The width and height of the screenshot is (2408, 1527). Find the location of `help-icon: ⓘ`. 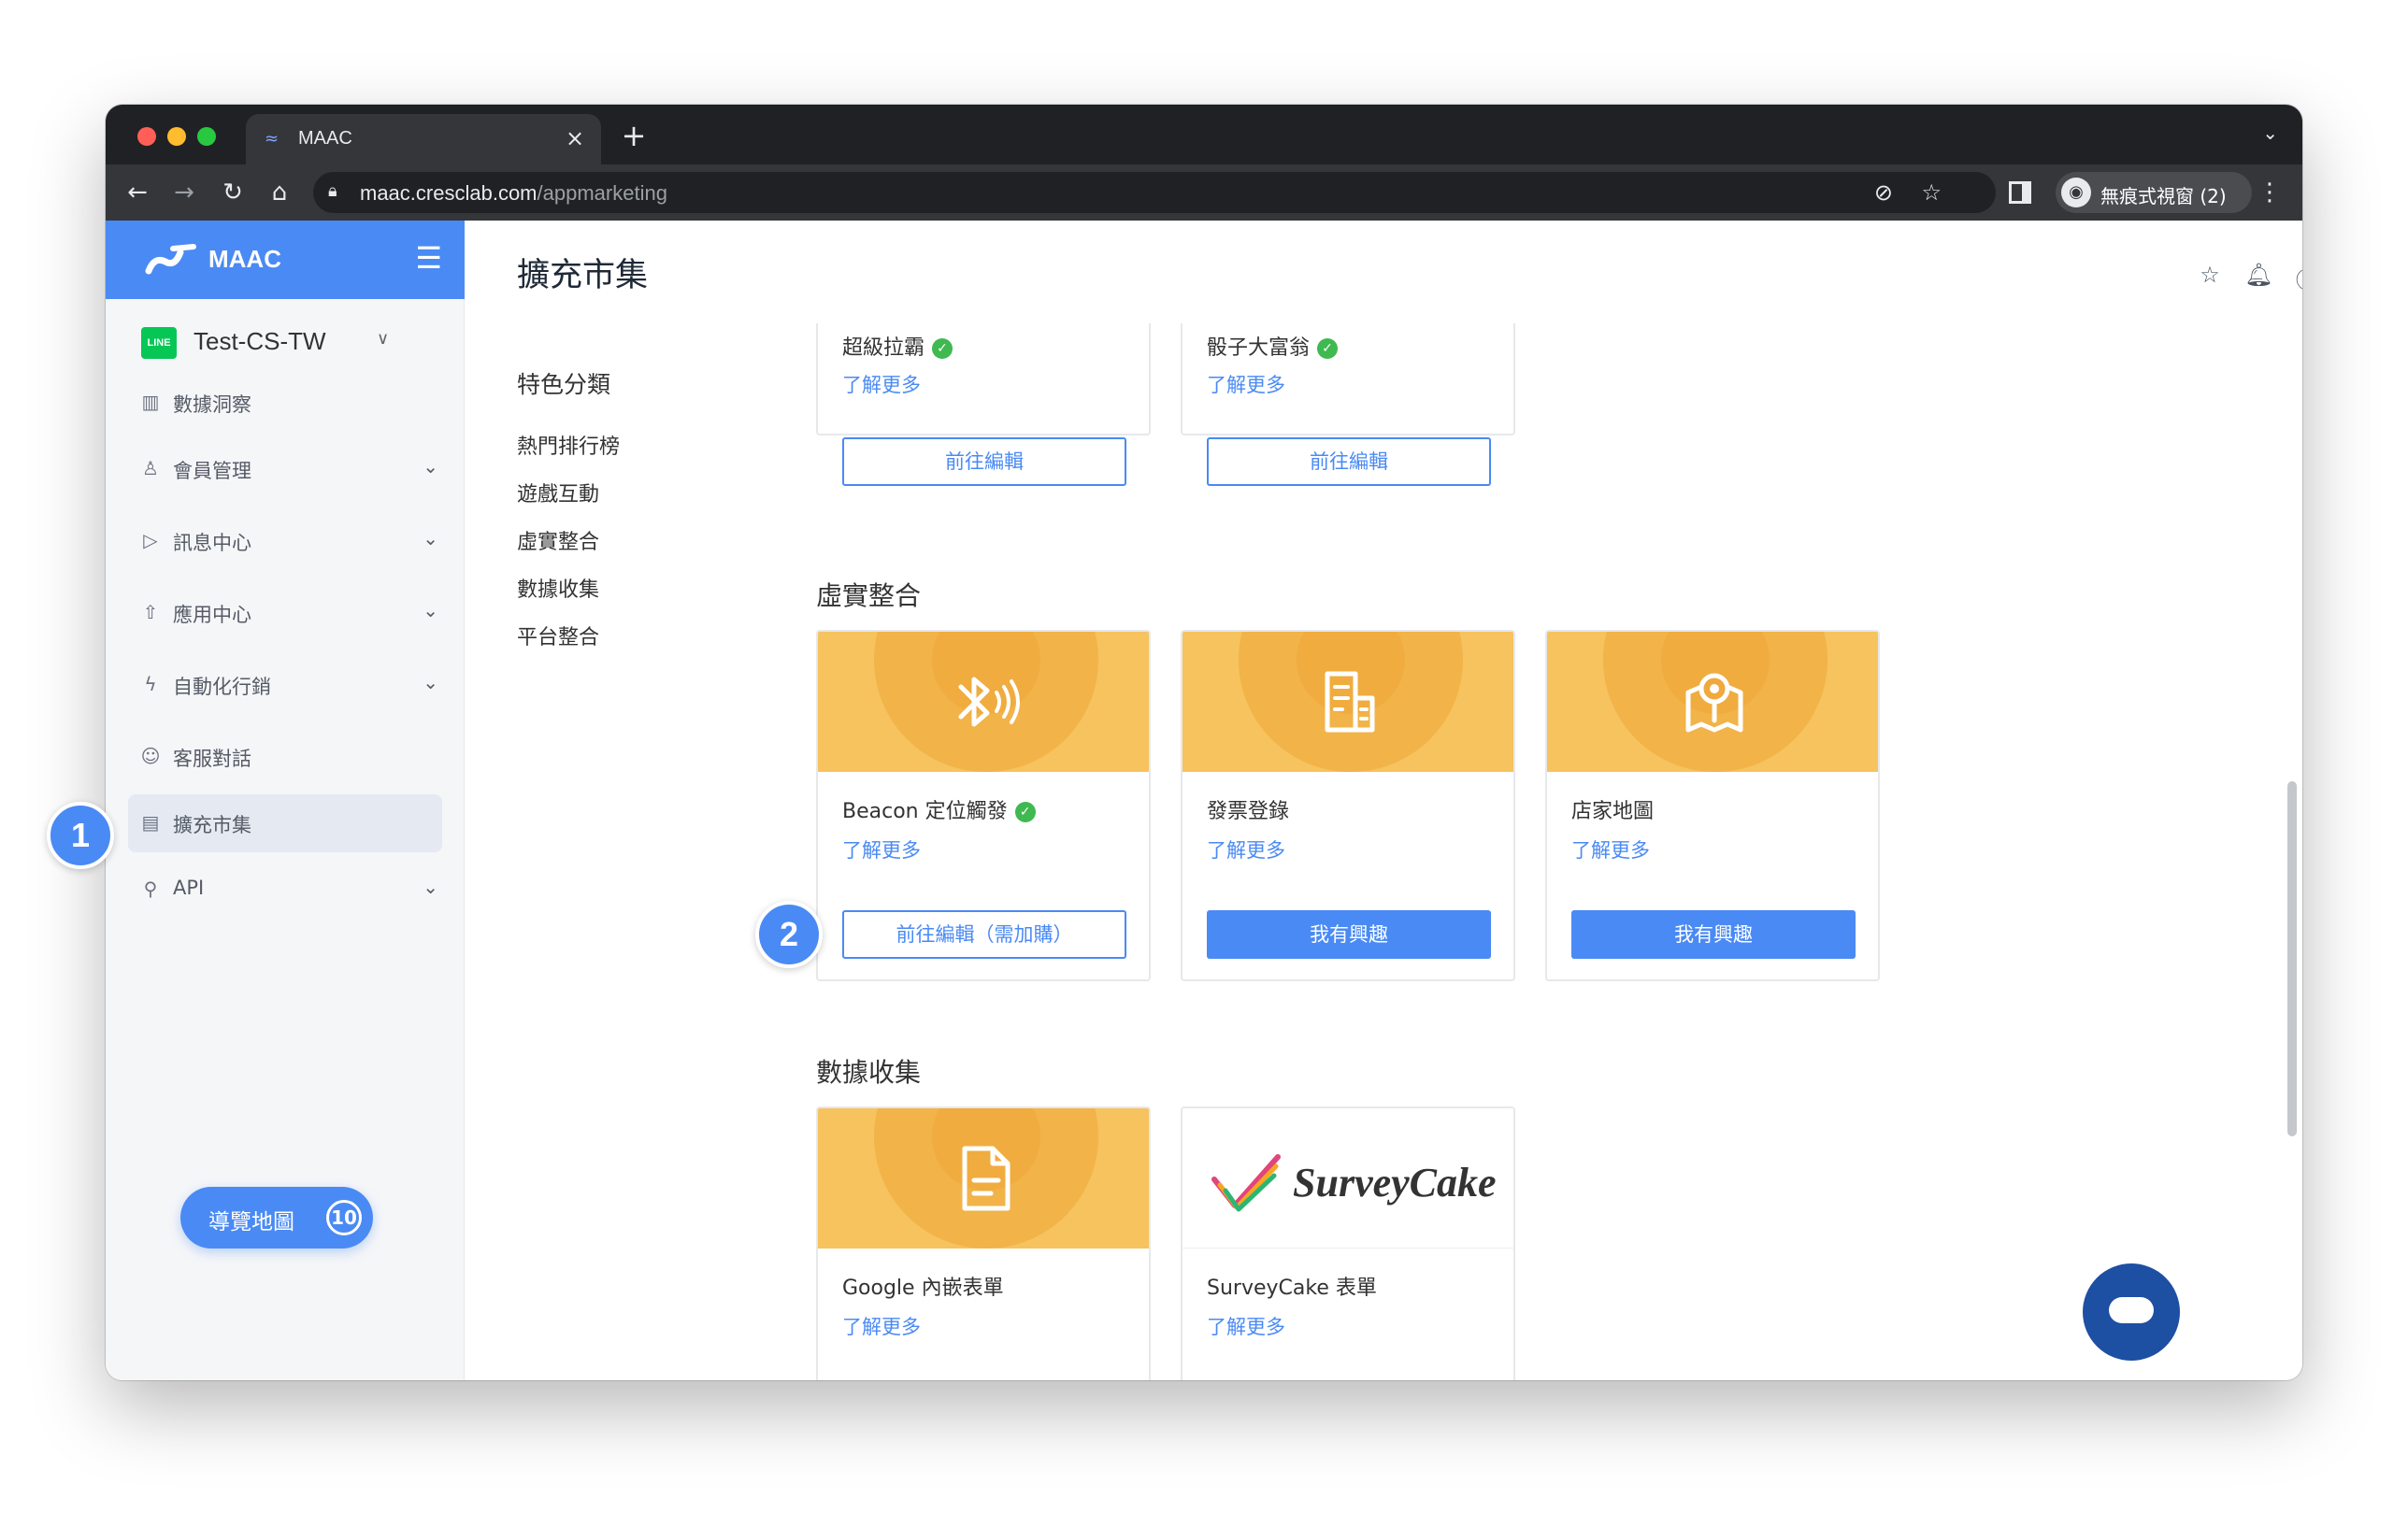

help-icon: ⓘ is located at coordinates (2297, 278).